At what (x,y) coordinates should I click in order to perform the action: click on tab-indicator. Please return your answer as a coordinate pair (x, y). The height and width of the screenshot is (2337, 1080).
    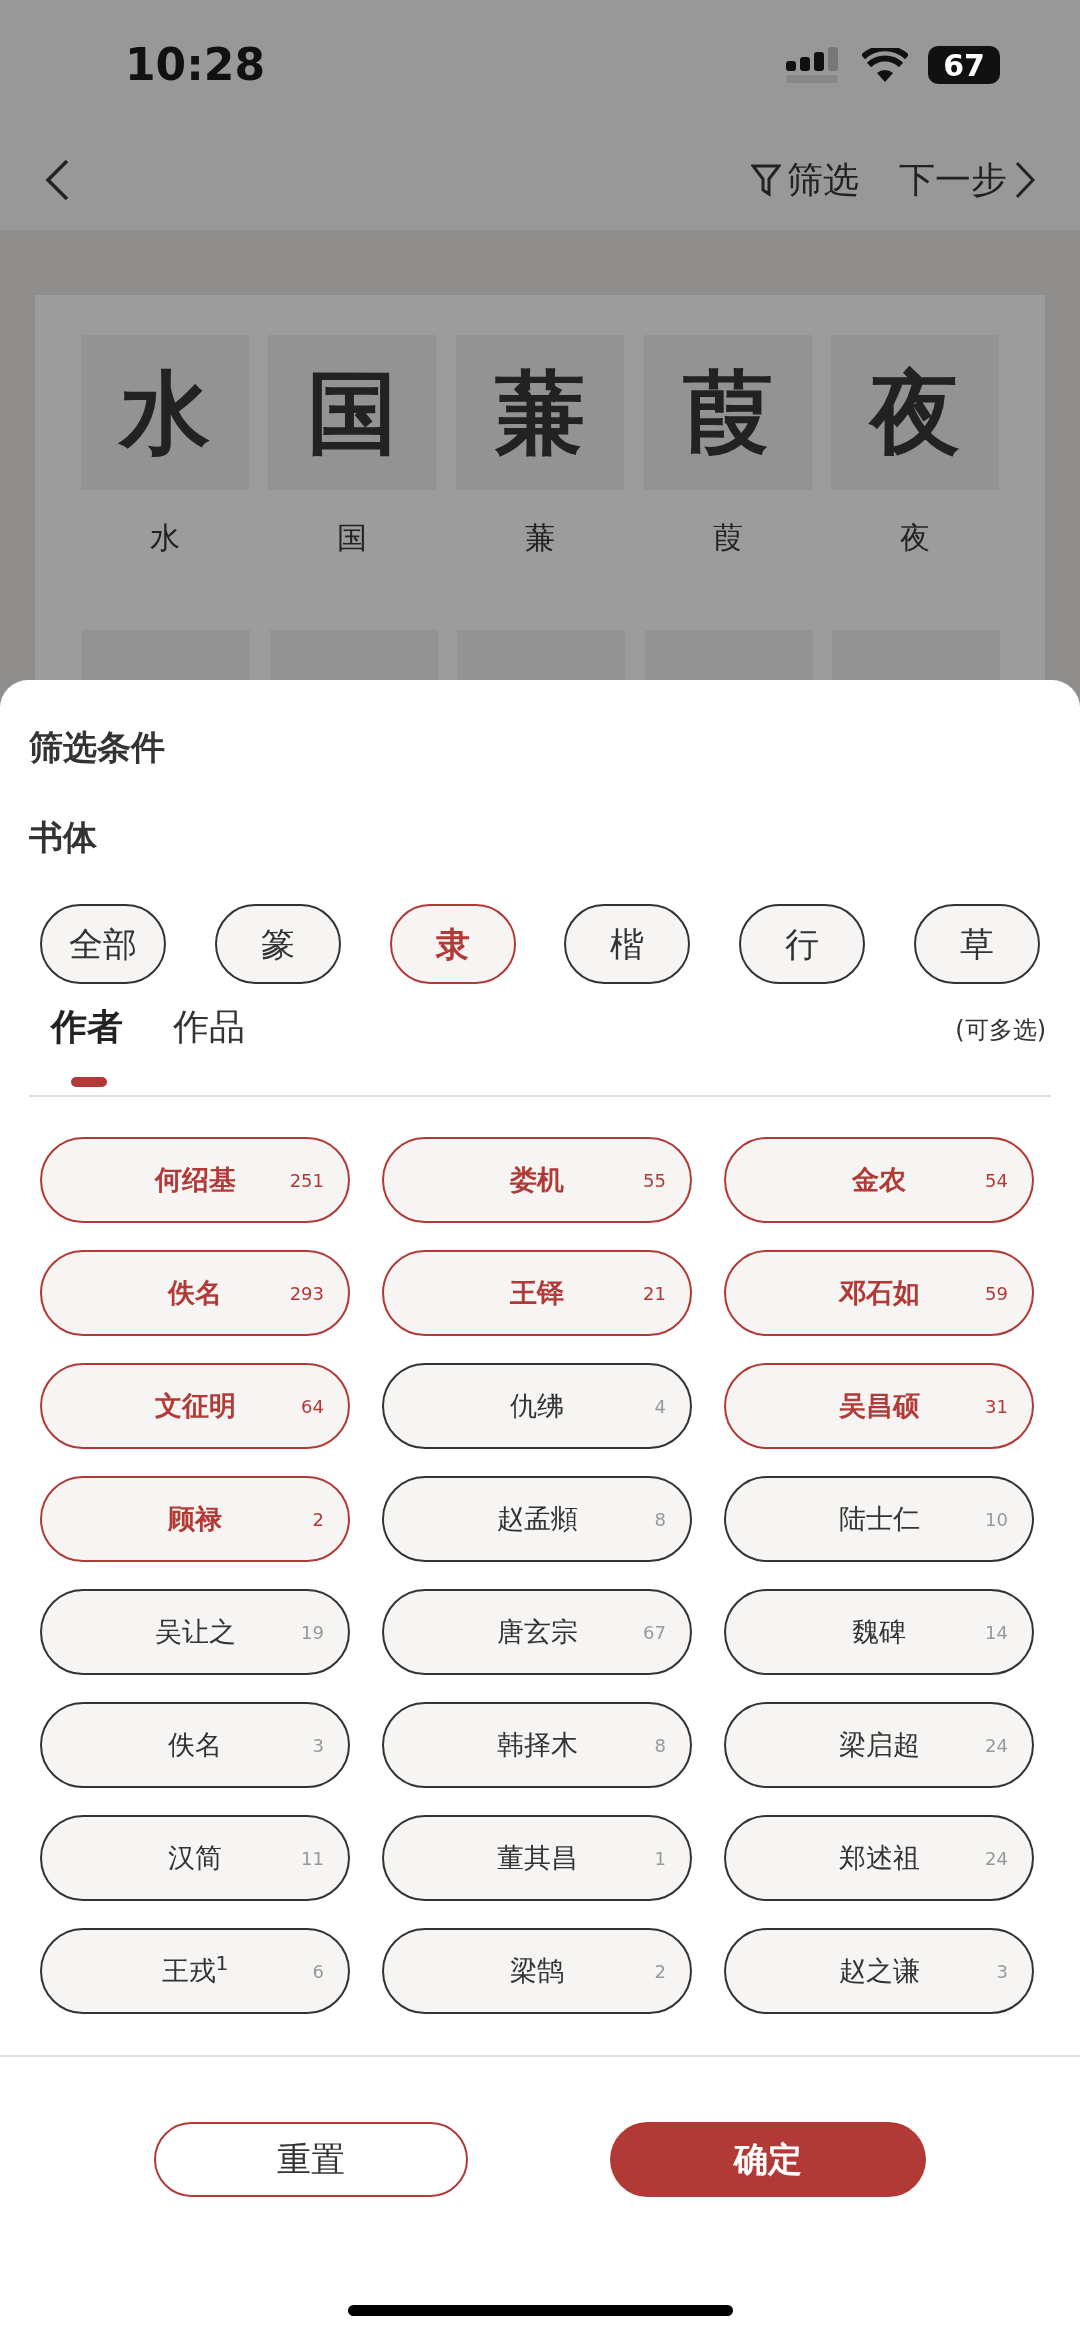
    Looking at the image, I should click on (89, 1082).